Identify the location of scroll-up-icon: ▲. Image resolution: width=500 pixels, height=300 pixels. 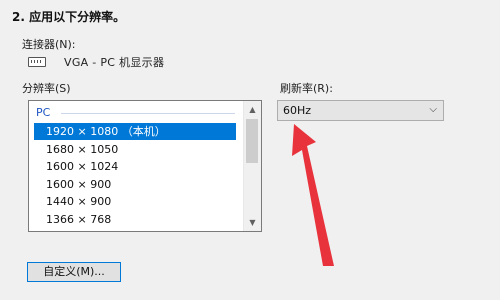
(252, 109).